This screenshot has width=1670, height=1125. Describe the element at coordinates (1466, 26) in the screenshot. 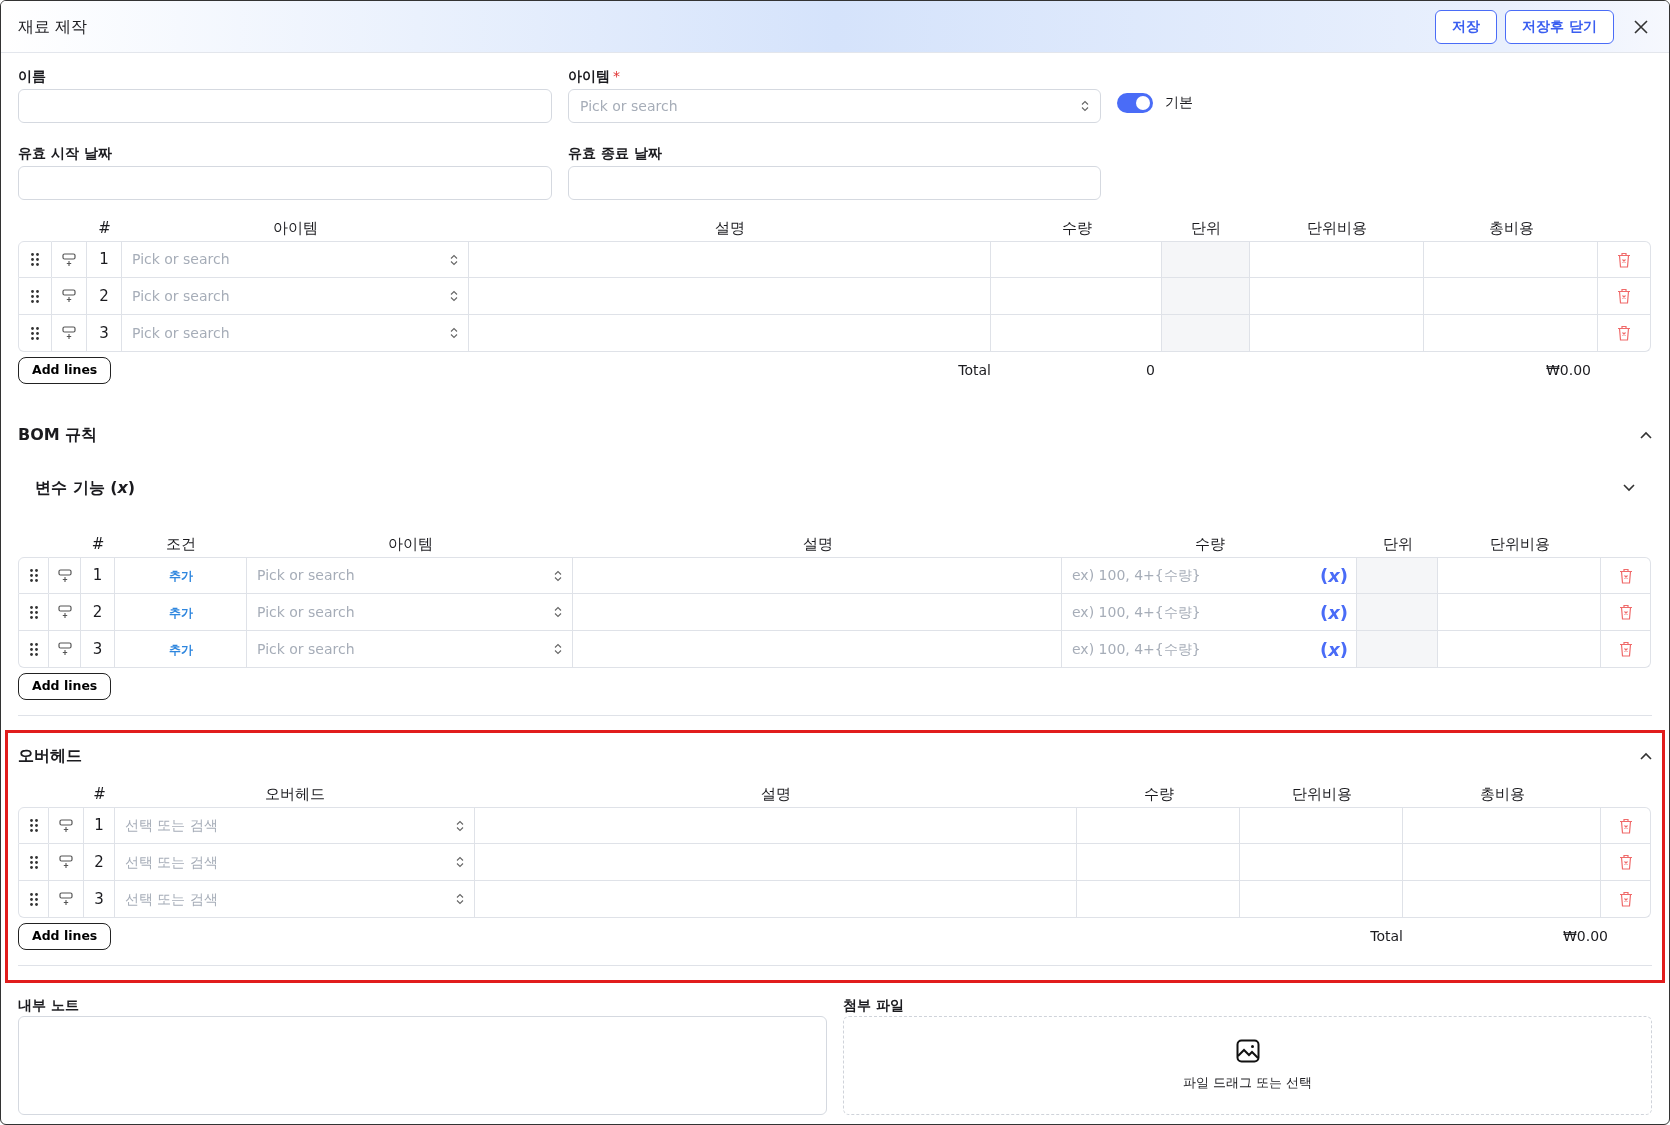

I see `save-button: 저장` at that location.